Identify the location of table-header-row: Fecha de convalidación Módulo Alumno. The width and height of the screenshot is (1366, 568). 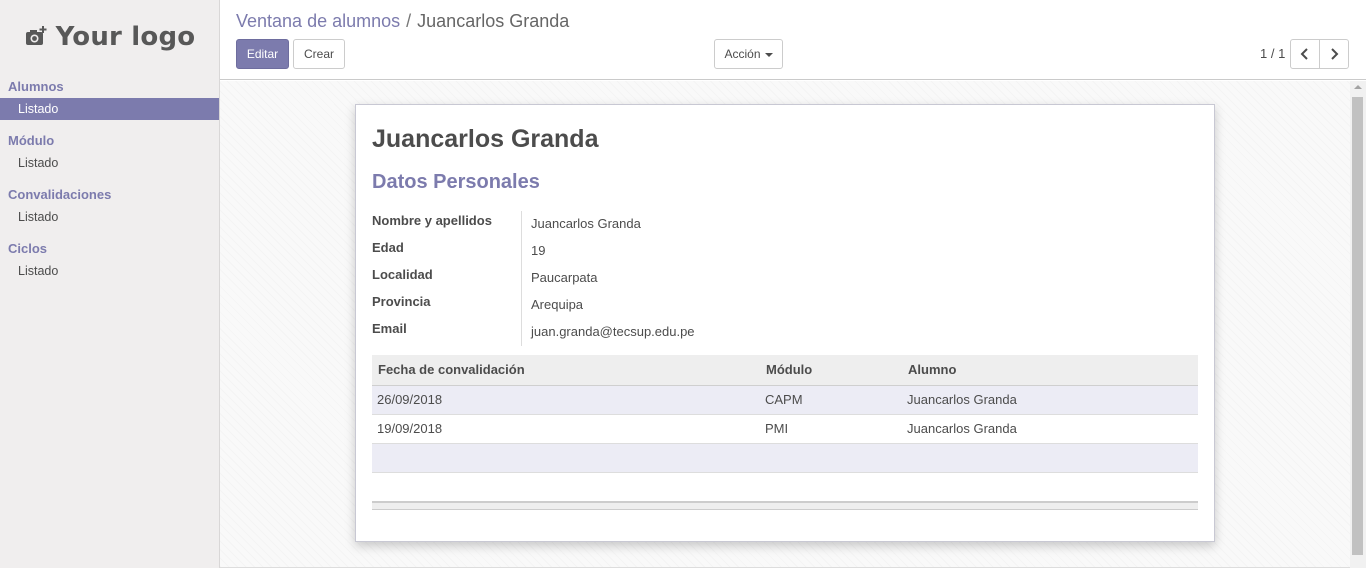
(785, 370).